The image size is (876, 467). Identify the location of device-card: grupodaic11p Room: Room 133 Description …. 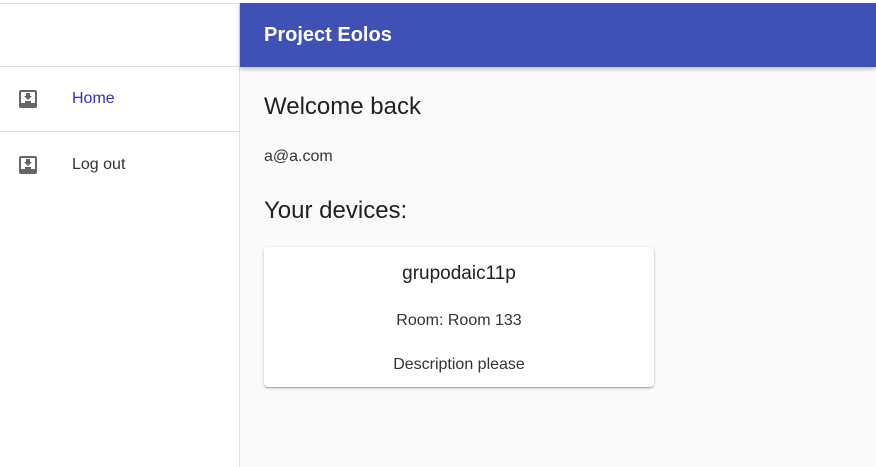
(459, 317).